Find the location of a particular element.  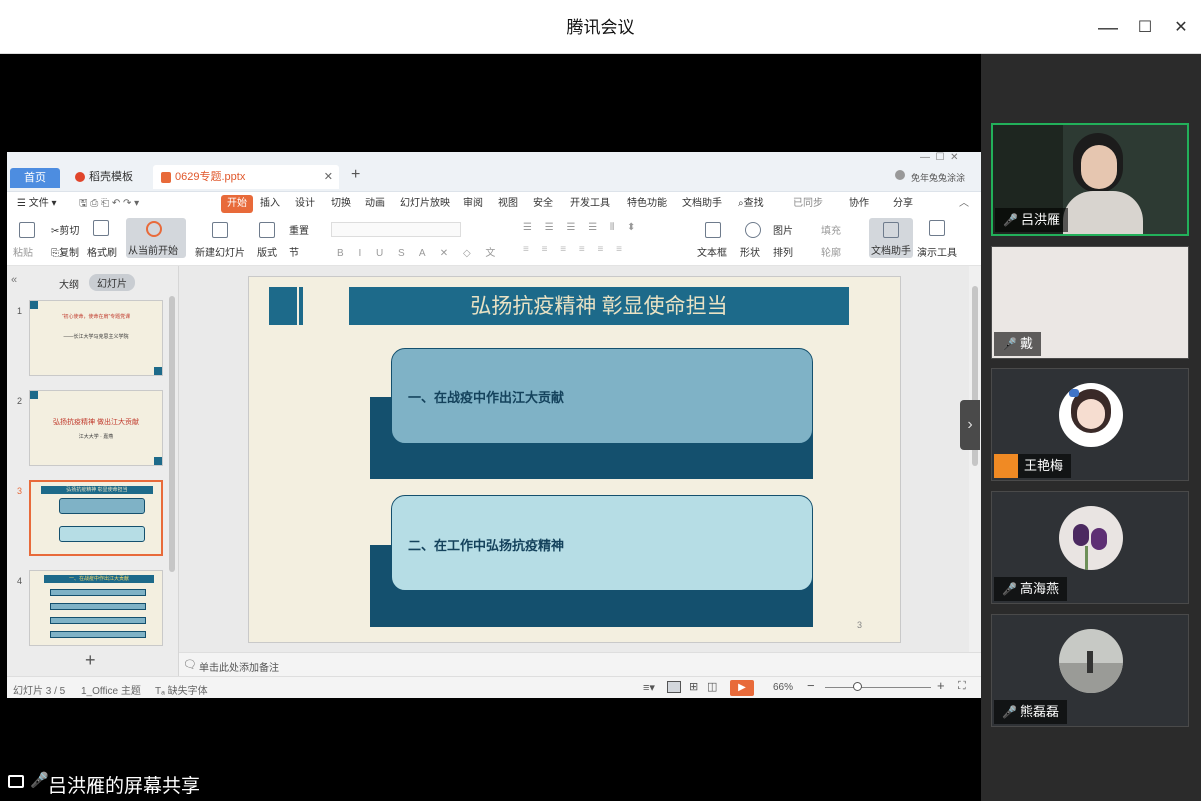

sorter-view-icon: ⊞ is located at coordinates (693, 686).